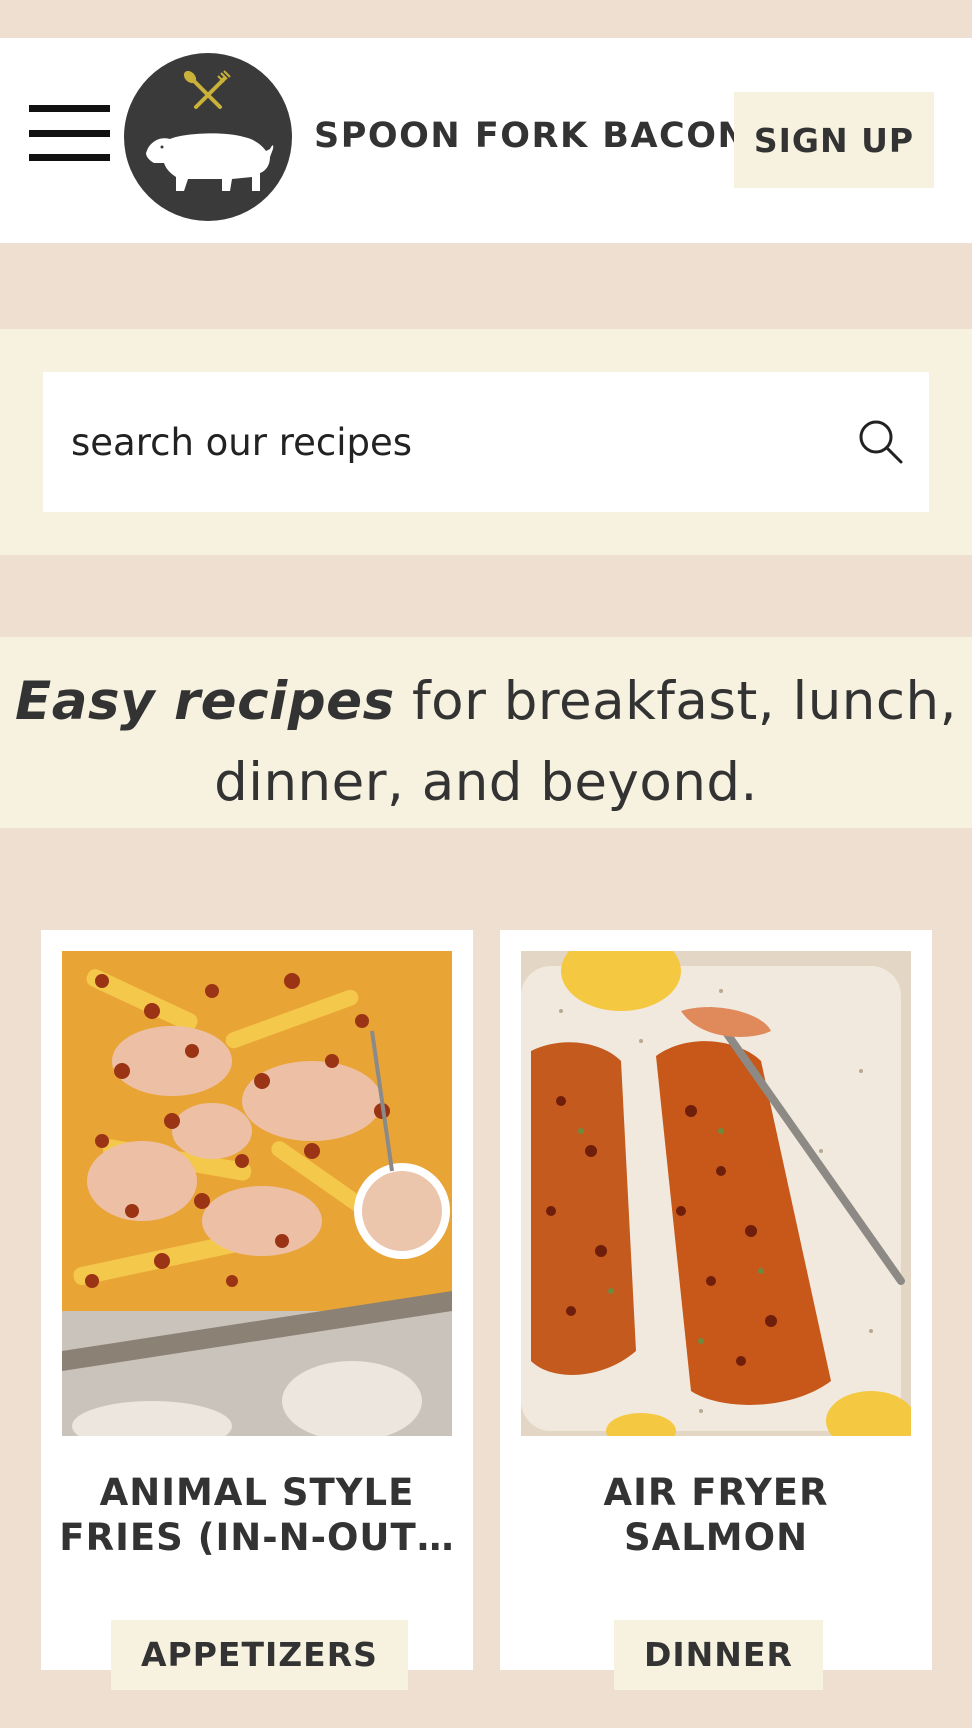 Image resolution: width=972 pixels, height=1728 pixels. Describe the element at coordinates (881, 442) in the screenshot. I see `search-icon` at that location.